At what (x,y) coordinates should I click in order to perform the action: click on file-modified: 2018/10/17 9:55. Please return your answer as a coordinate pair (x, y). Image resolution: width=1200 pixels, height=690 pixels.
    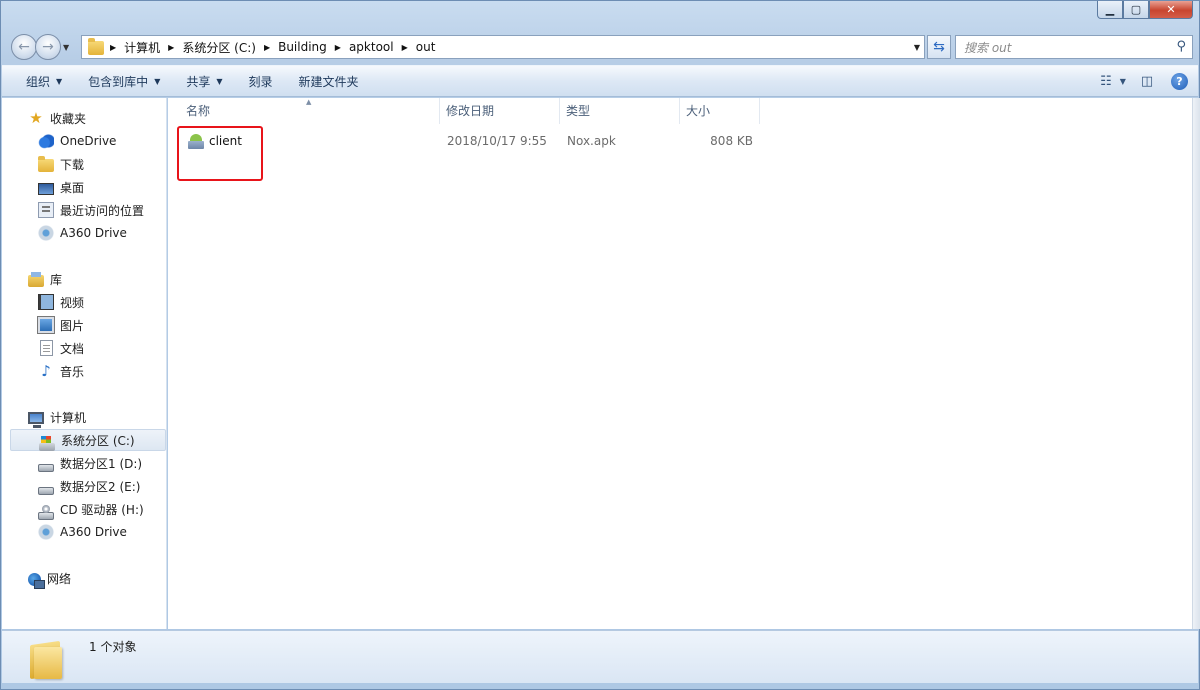
    Looking at the image, I should click on (497, 141).